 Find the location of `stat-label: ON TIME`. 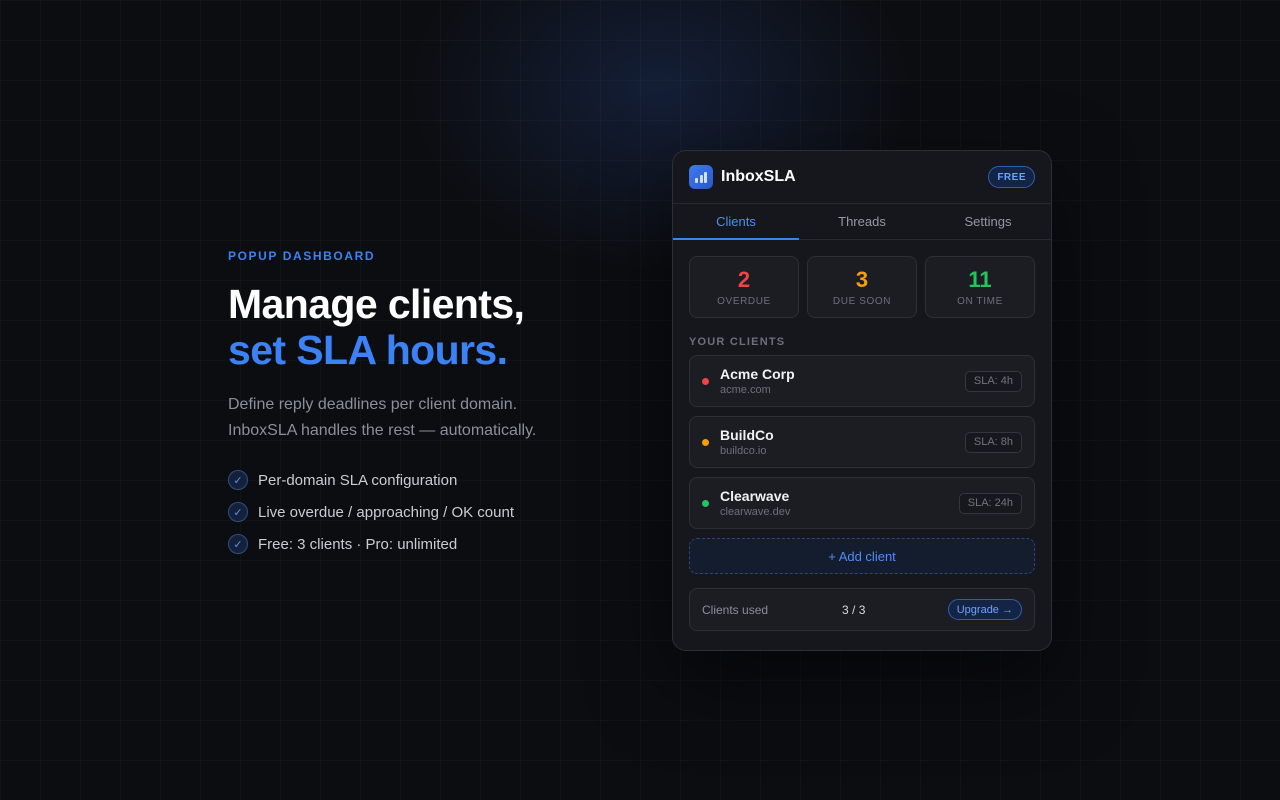

stat-label: ON TIME is located at coordinates (980, 301).